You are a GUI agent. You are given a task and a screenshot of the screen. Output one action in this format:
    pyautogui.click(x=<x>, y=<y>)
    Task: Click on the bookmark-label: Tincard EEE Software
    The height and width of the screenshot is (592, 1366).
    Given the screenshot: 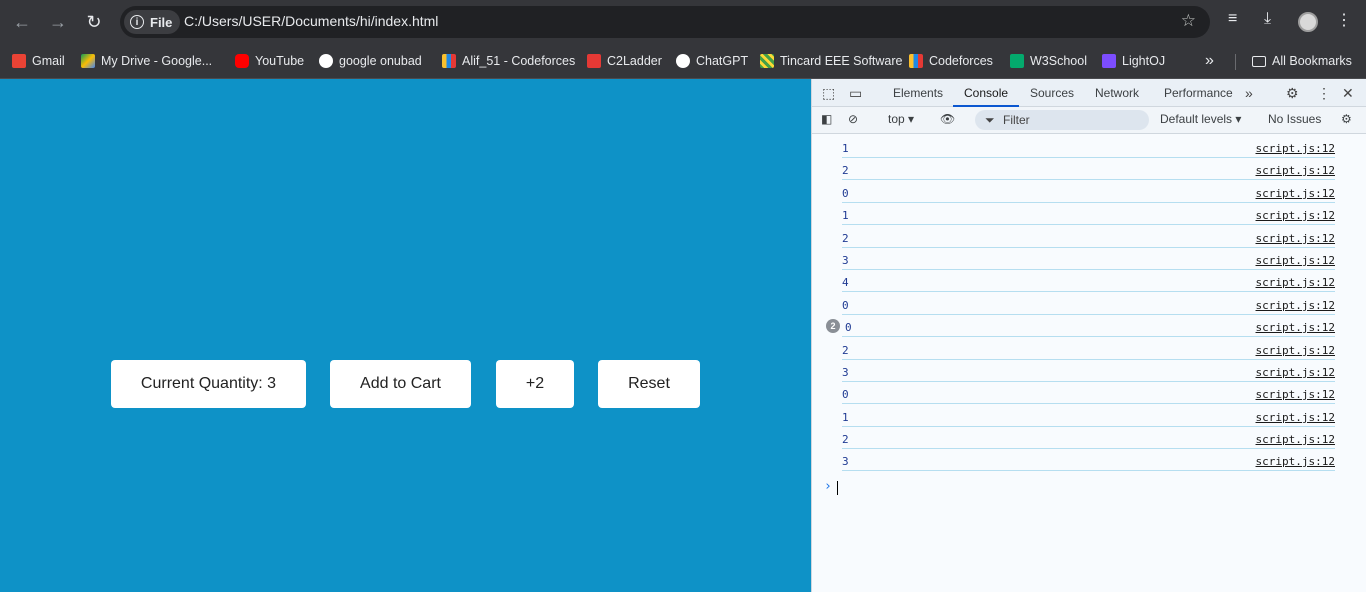 What is the action you would take?
    pyautogui.click(x=841, y=61)
    